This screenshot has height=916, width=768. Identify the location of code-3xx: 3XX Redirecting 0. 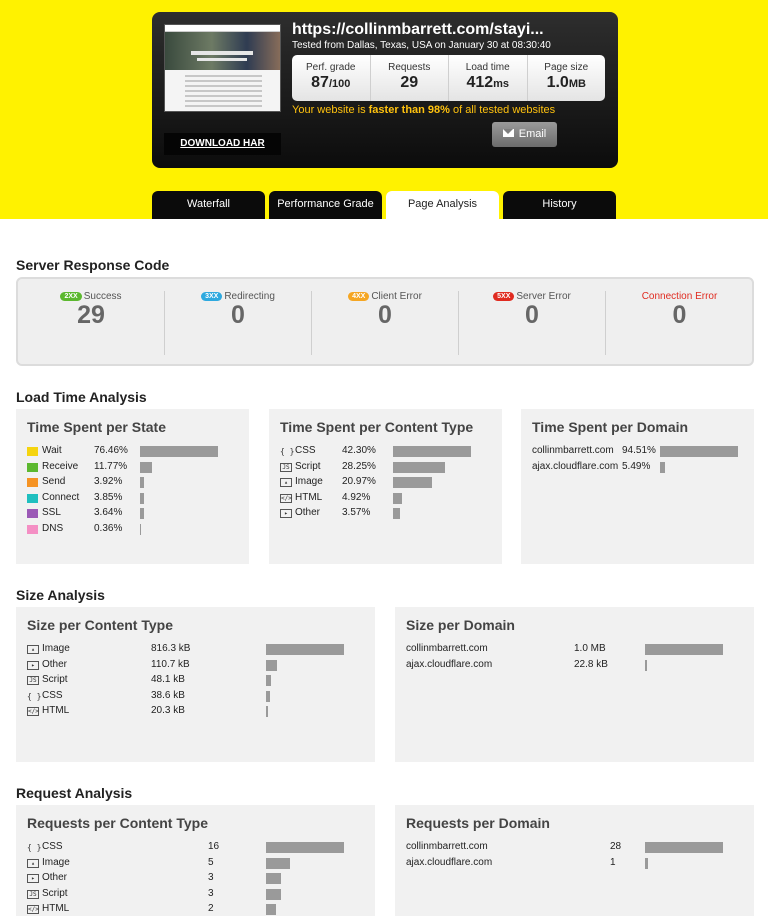
(238, 323).